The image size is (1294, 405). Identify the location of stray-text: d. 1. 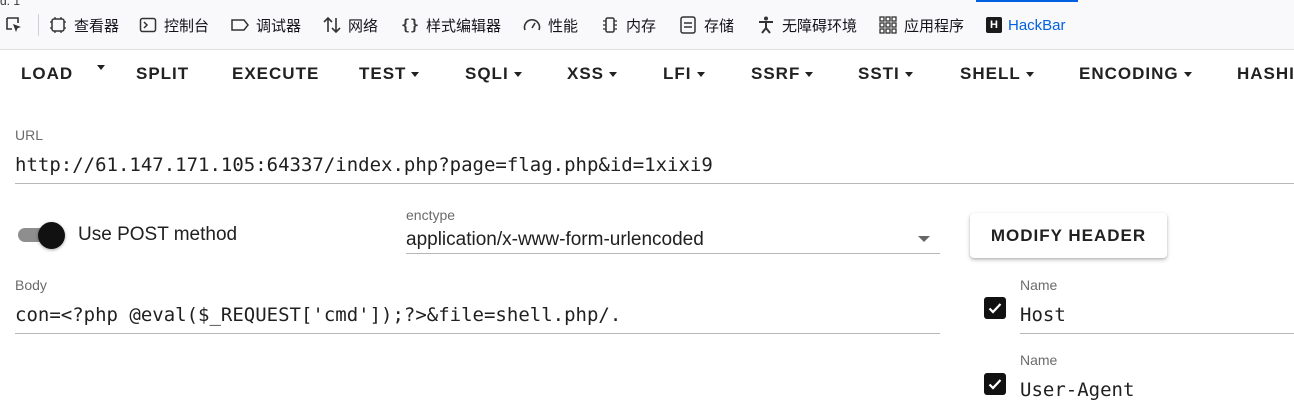
(10, 4).